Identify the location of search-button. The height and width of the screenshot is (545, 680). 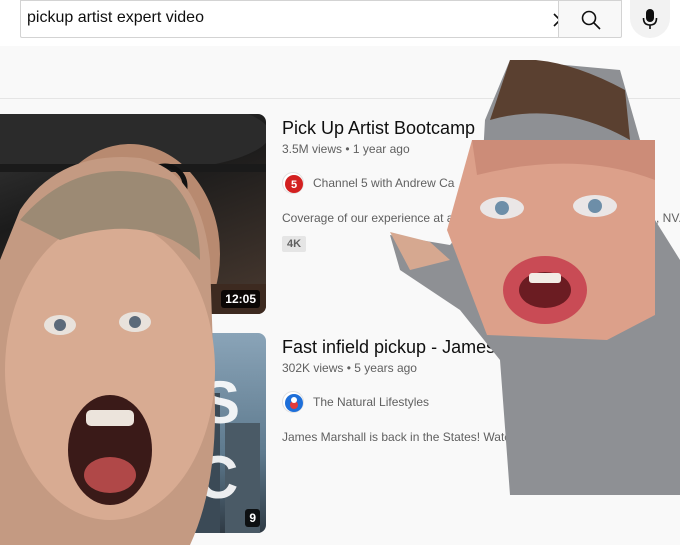
(590, 19).